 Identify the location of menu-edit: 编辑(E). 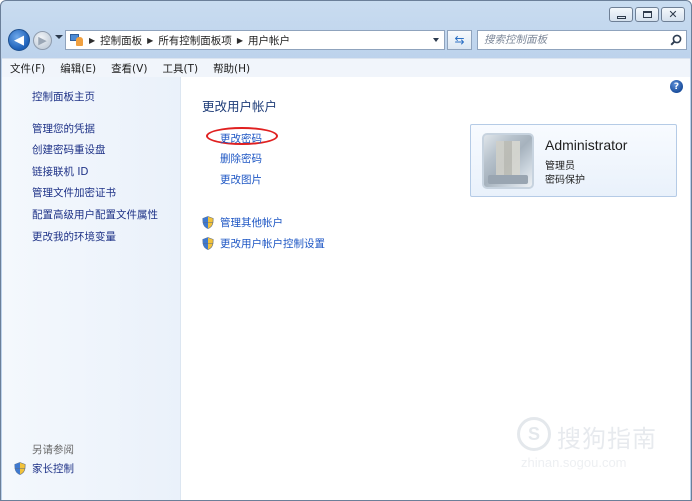
(77, 68).